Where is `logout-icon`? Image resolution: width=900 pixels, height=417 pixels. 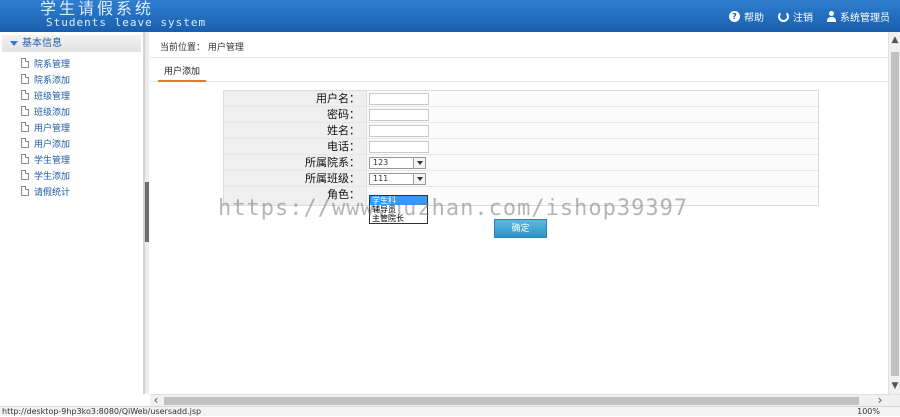 logout-icon is located at coordinates (783, 16).